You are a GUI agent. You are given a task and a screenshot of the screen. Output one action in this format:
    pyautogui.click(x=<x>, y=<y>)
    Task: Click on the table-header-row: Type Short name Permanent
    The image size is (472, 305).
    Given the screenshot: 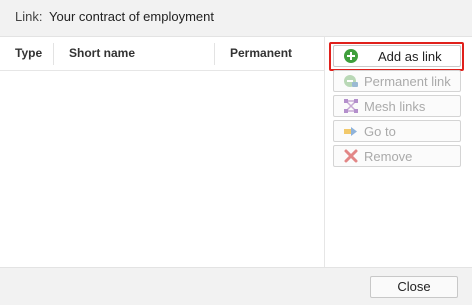 What is the action you would take?
    pyautogui.click(x=162, y=54)
    